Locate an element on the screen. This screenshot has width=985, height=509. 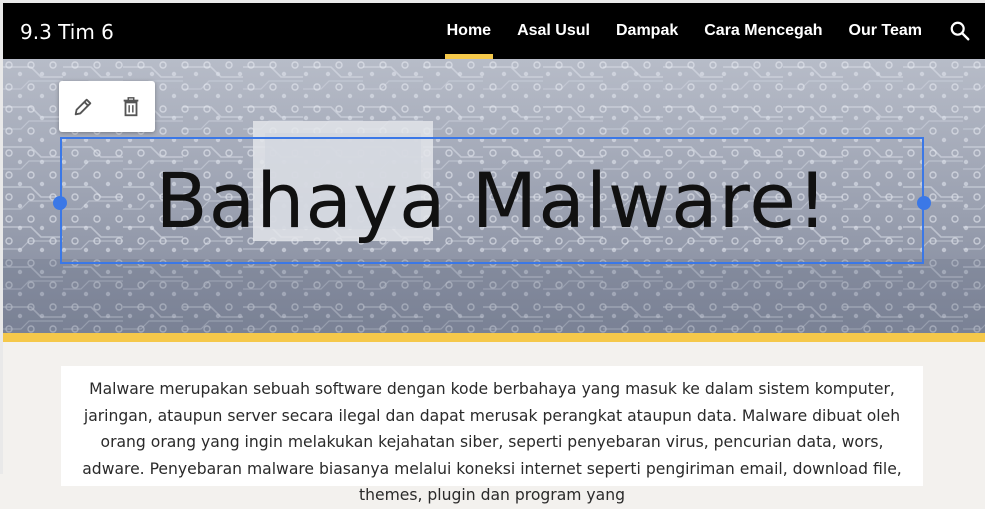
nav-label: Cara Mencegah is located at coordinates (763, 30).